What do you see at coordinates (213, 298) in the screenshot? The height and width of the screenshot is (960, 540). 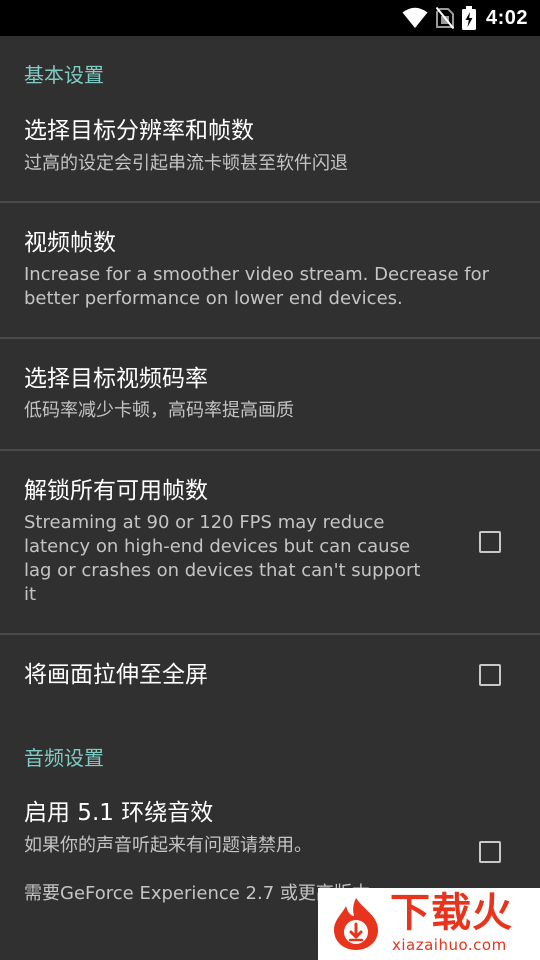 I see `pref-fps-summary-line2: better performance on lower end devices.` at bounding box center [213, 298].